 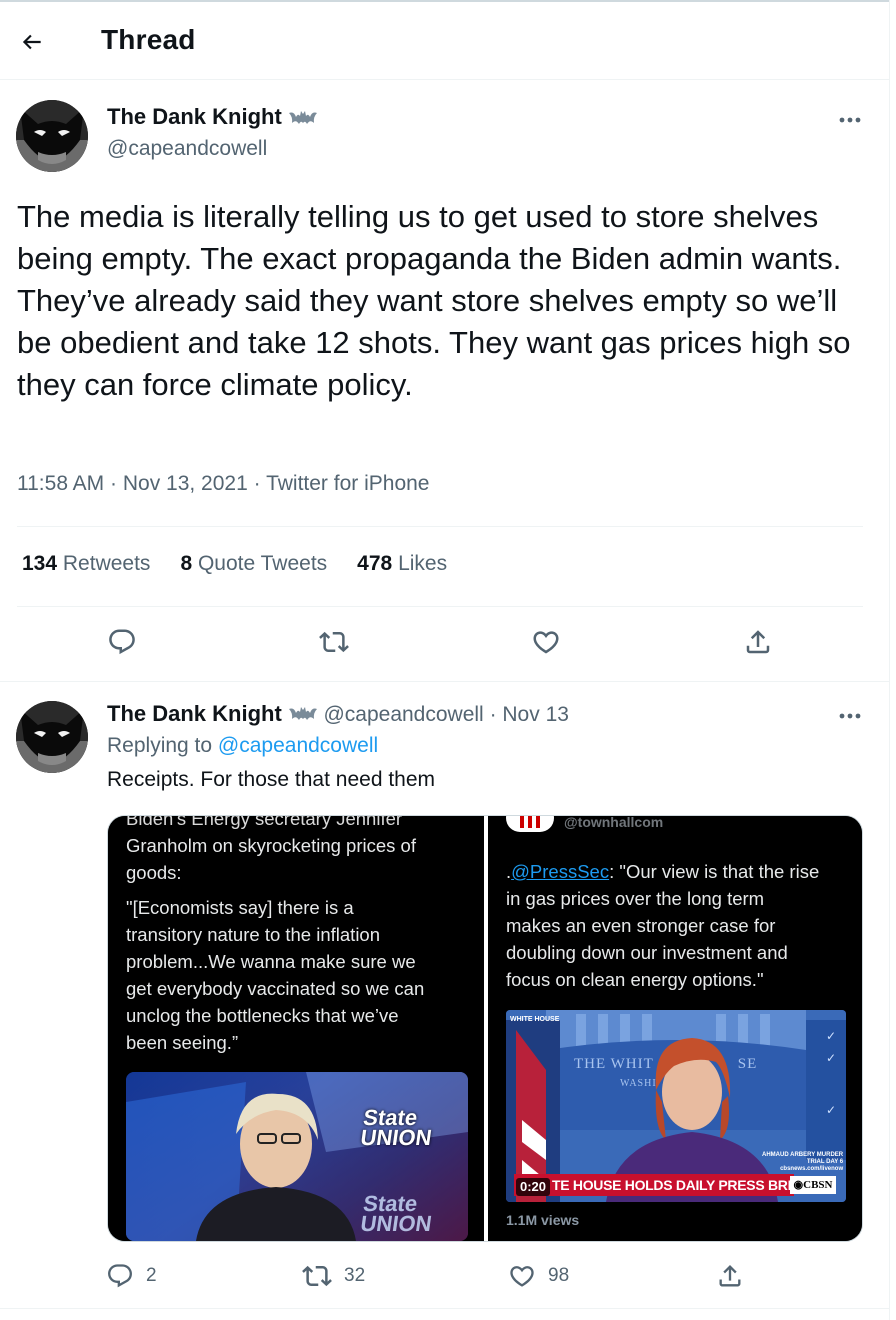 I want to click on reply-date: Nov 13, so click(x=535, y=714).